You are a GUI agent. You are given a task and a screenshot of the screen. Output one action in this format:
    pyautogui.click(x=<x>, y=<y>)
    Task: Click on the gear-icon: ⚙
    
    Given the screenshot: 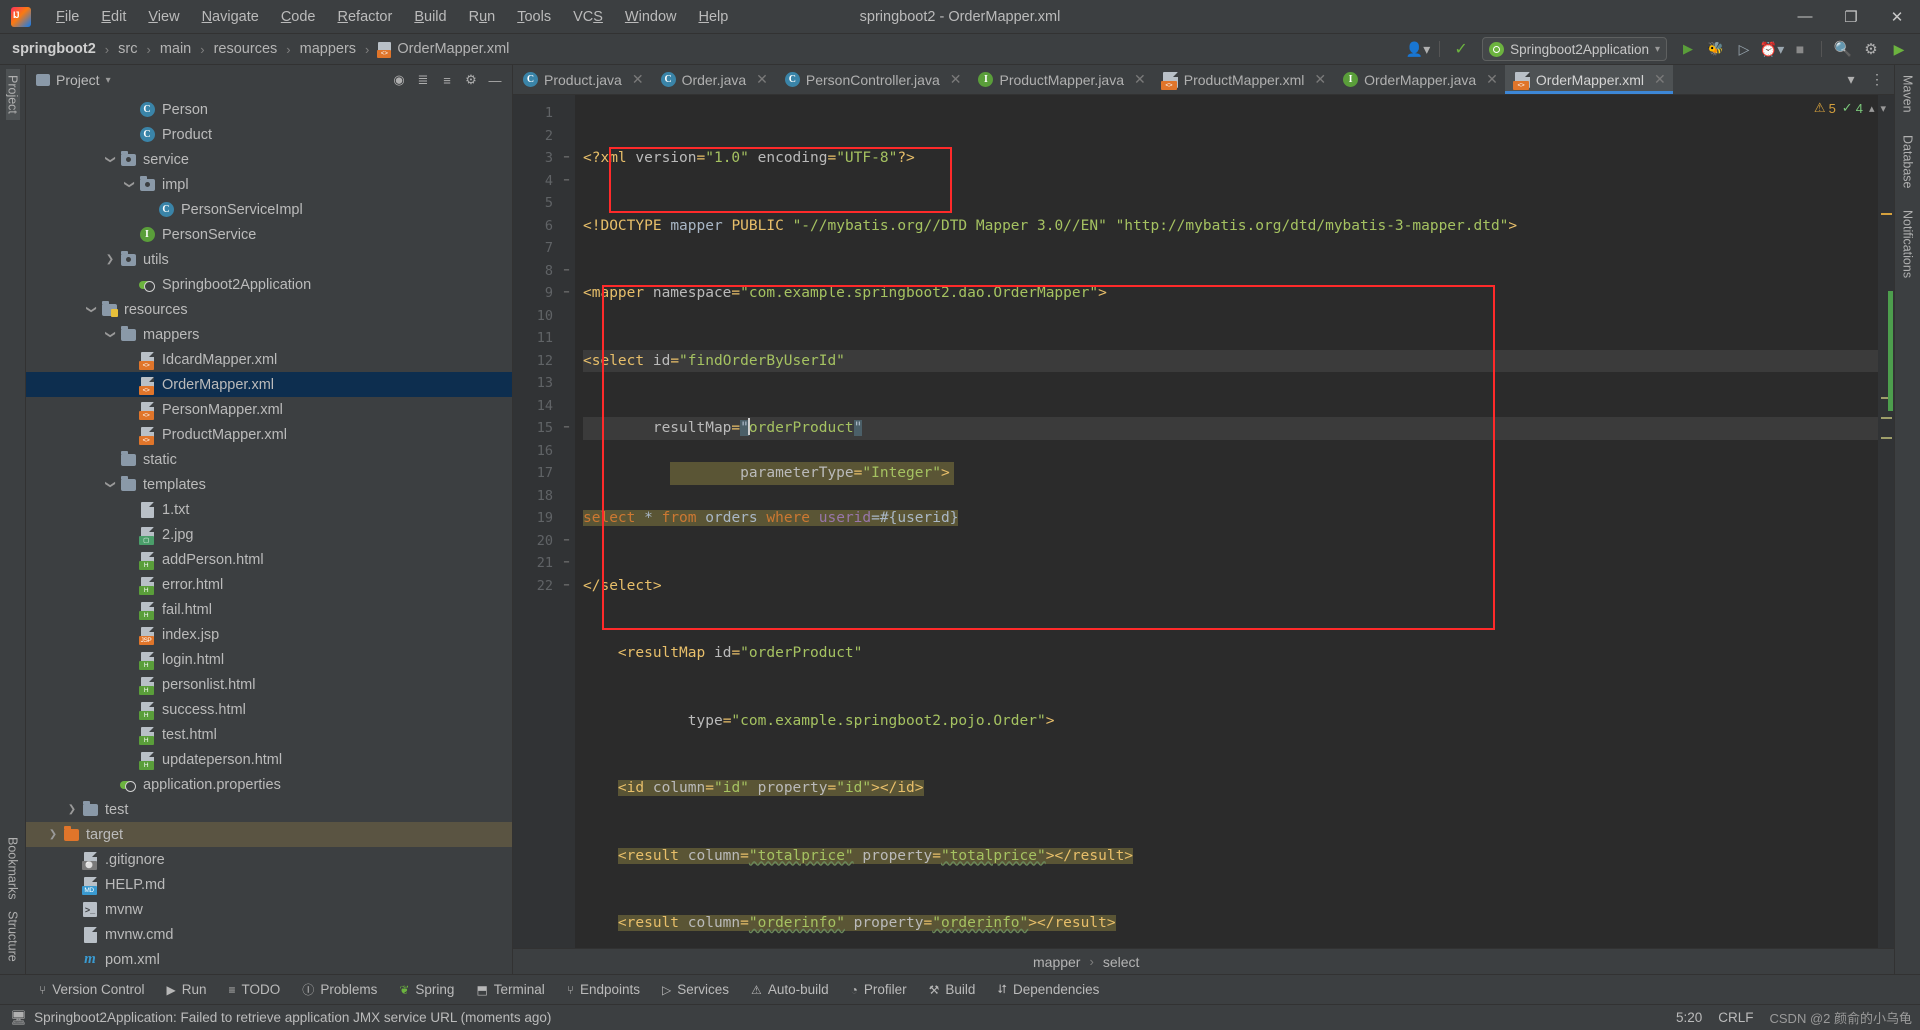 What is the action you would take?
    pyautogui.click(x=471, y=80)
    